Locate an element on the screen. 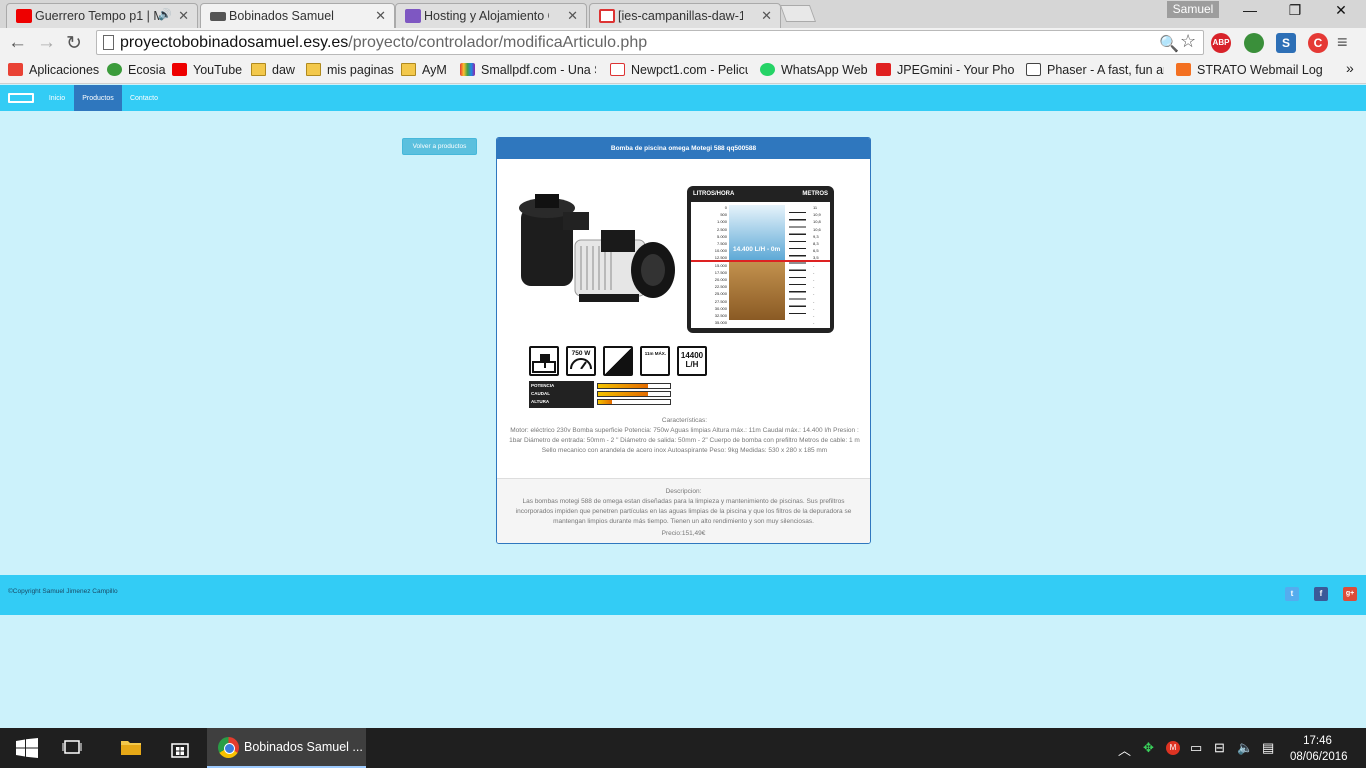  power-750w-icon: 750 W is located at coordinates (581, 361).